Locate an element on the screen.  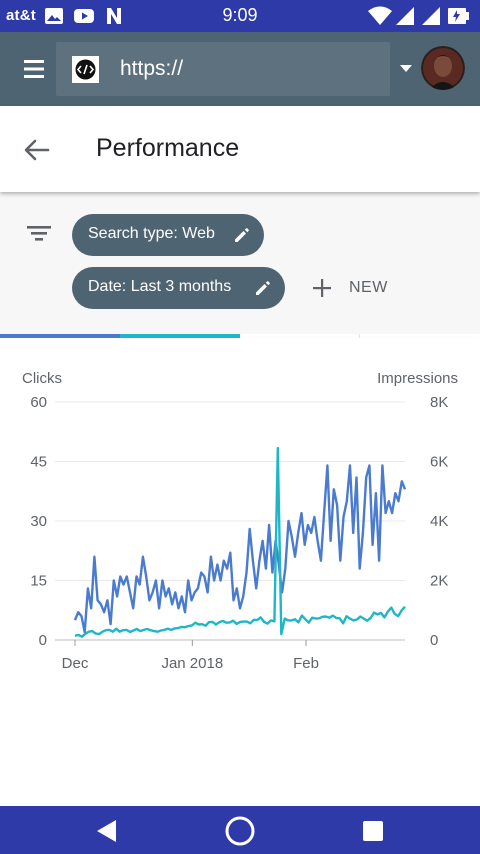
y-right-tick-label: 2K is located at coordinates (439, 581).